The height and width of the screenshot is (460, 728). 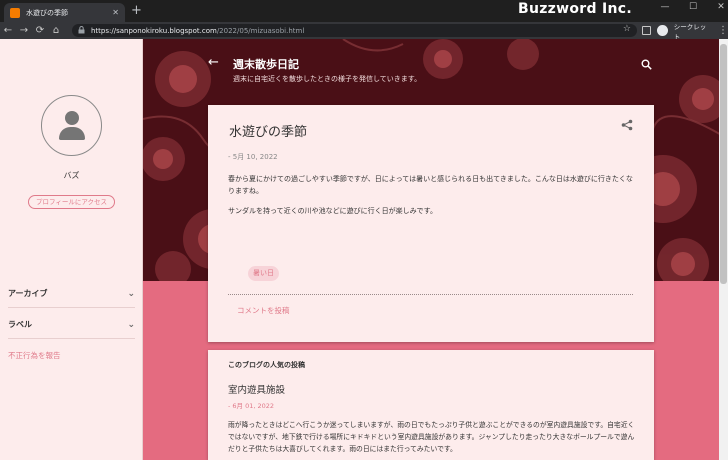 I want to click on avatar, so click(x=71, y=125).